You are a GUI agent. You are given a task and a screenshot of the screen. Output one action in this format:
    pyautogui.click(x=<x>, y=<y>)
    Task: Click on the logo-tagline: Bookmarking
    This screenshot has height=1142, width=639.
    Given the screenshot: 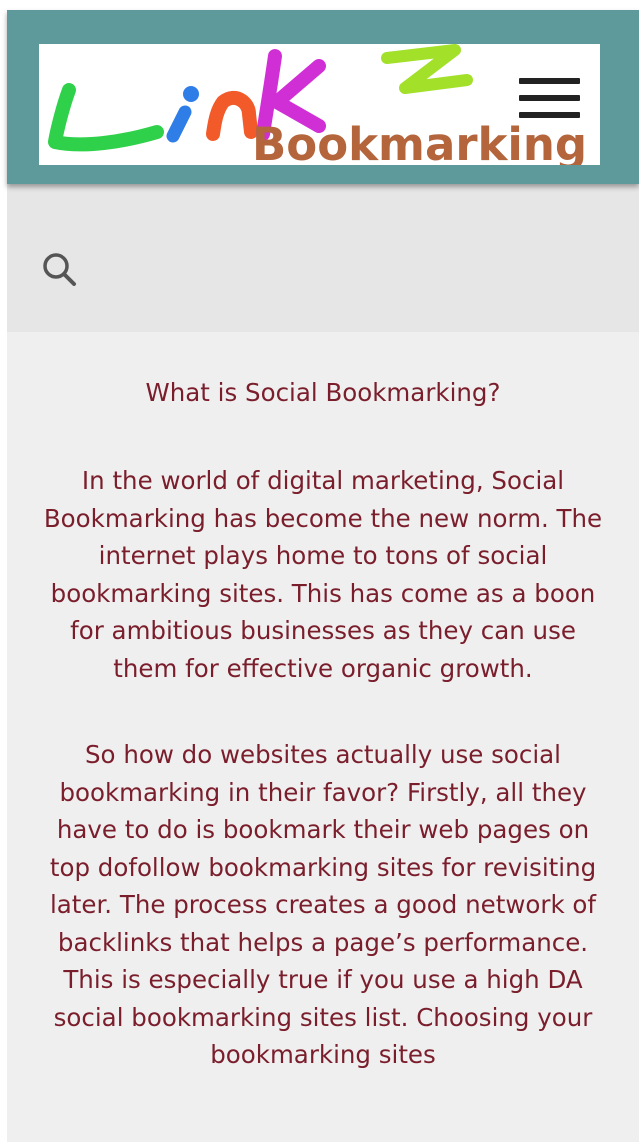 What is the action you would take?
    pyautogui.click(x=419, y=141)
    